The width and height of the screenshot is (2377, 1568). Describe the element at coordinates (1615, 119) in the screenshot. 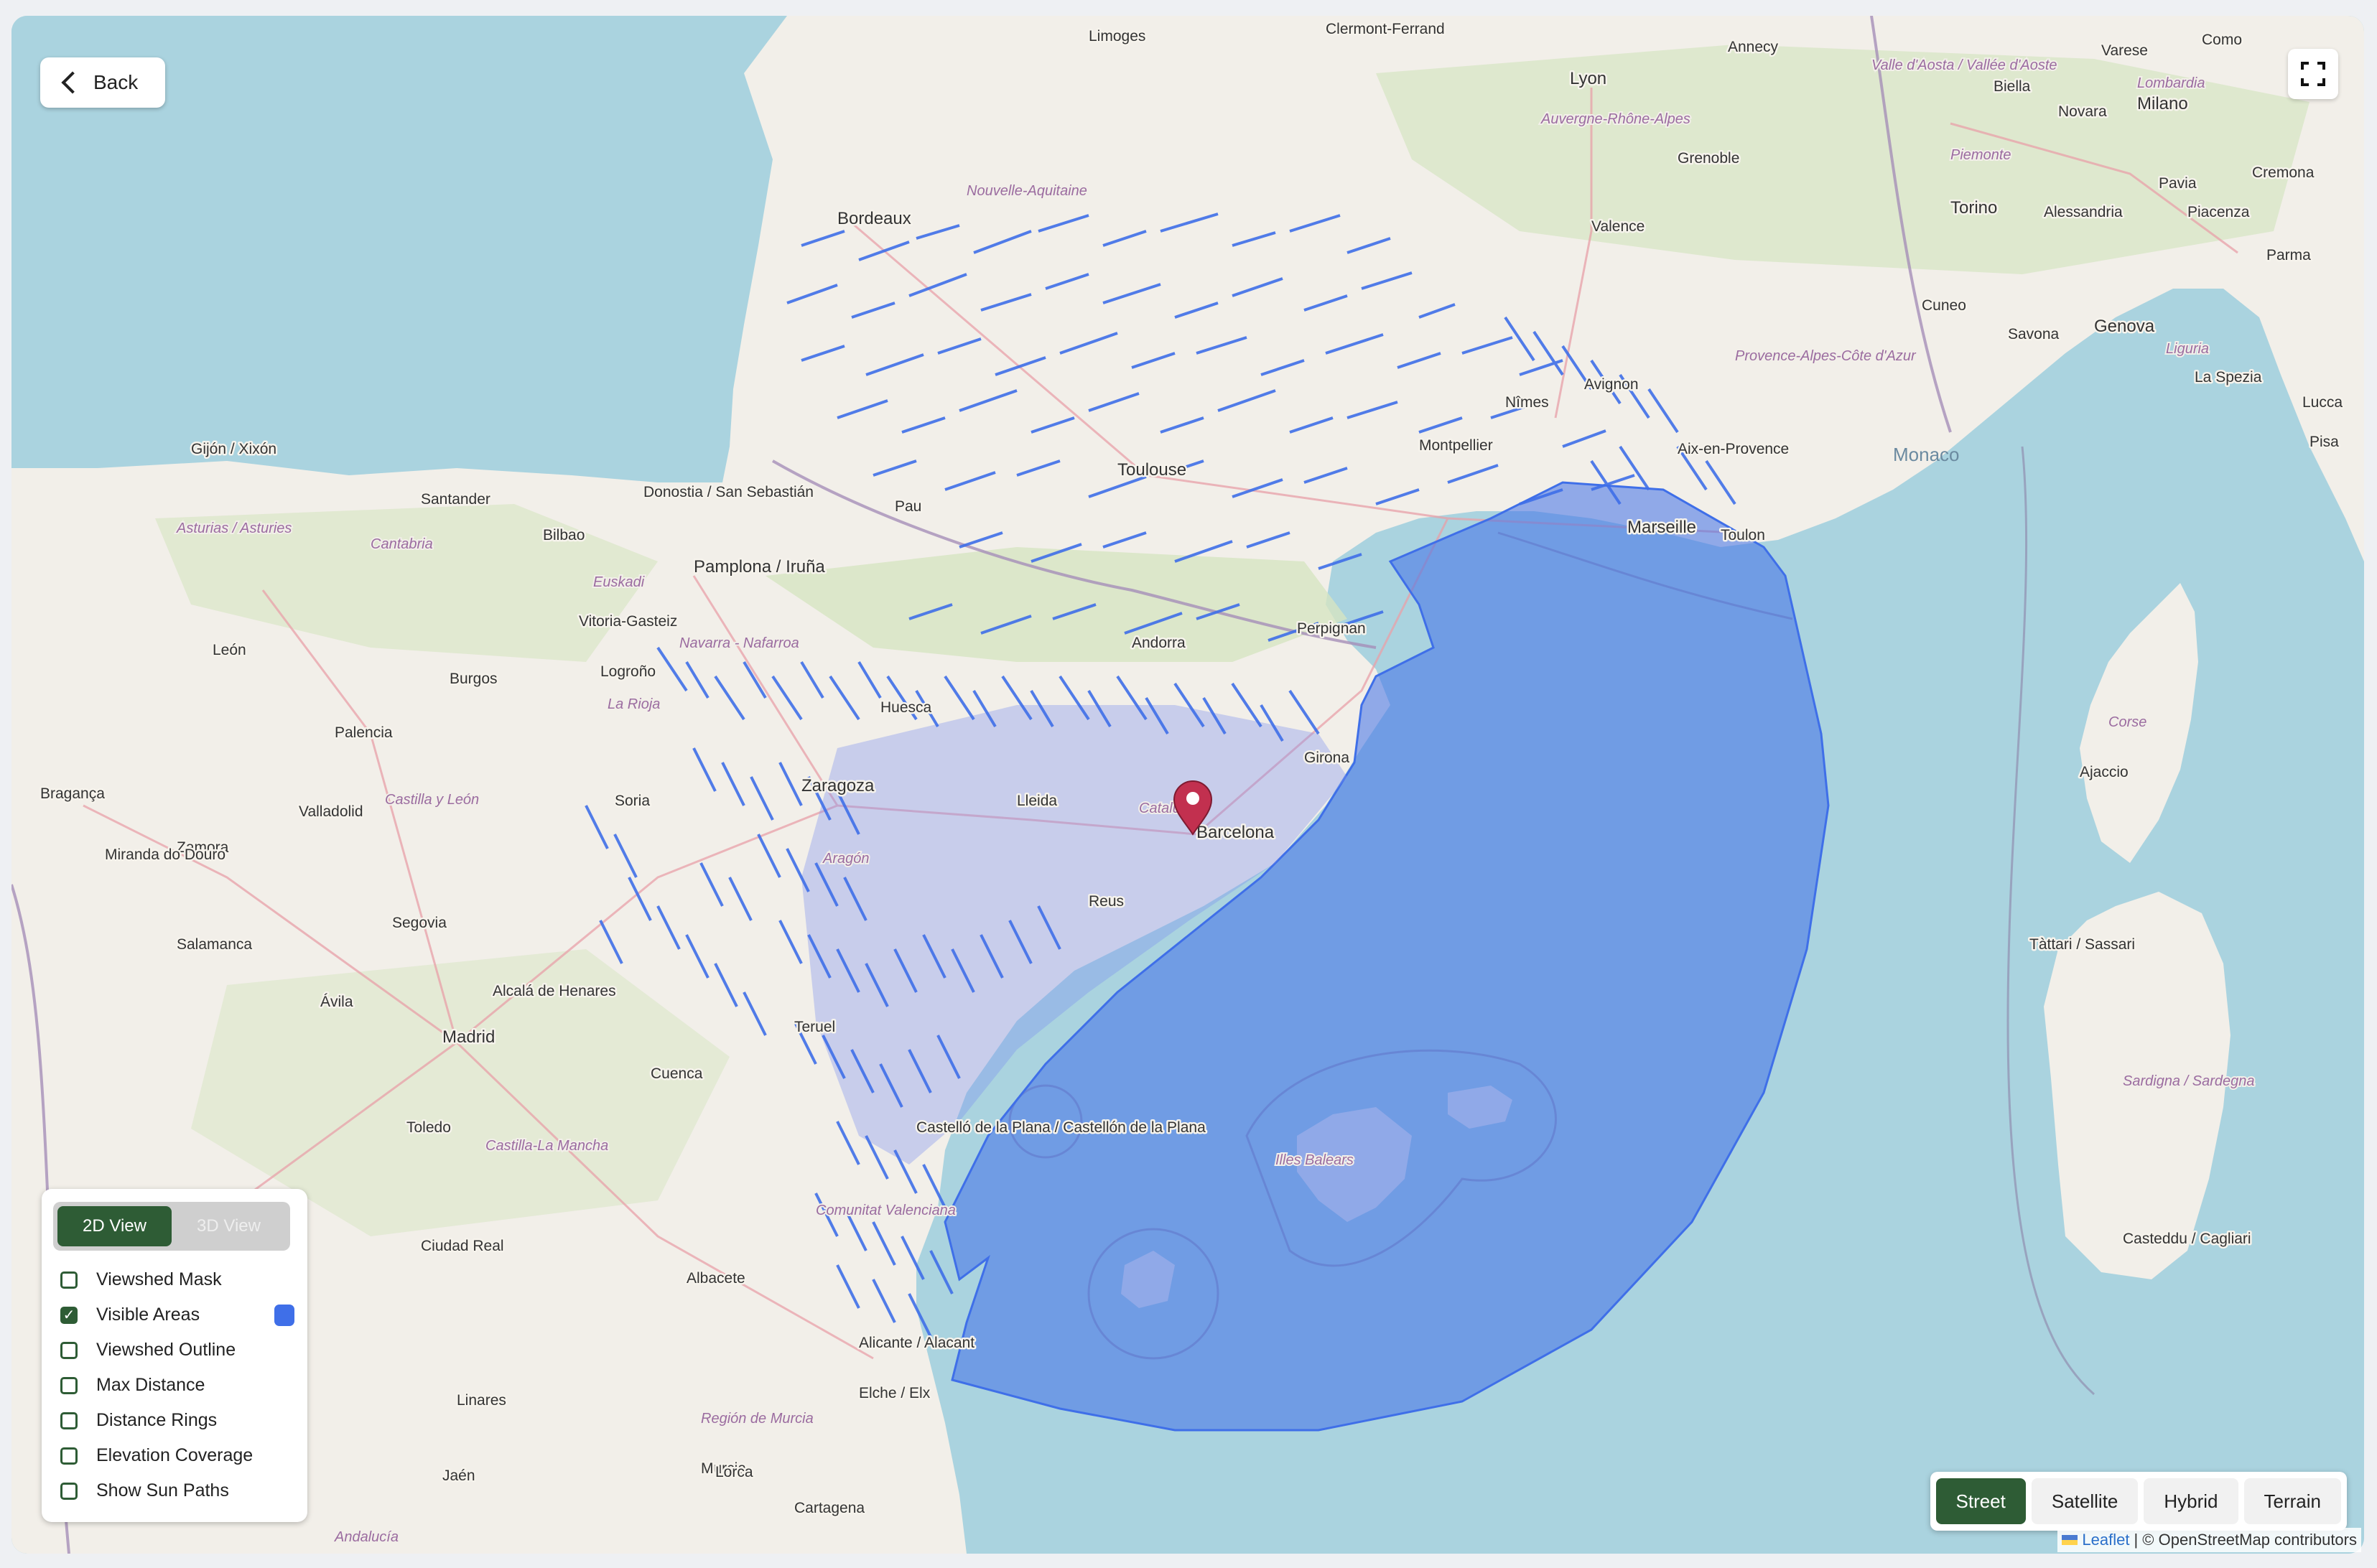

I see `region-label: Auvergne-Rhône-Alpes` at that location.